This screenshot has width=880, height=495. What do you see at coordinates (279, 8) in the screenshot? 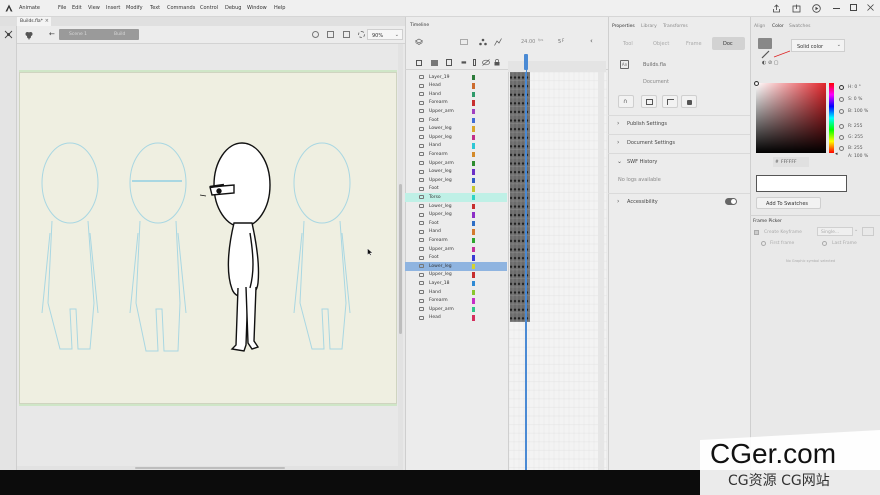
I see `menu-help: Help` at bounding box center [279, 8].